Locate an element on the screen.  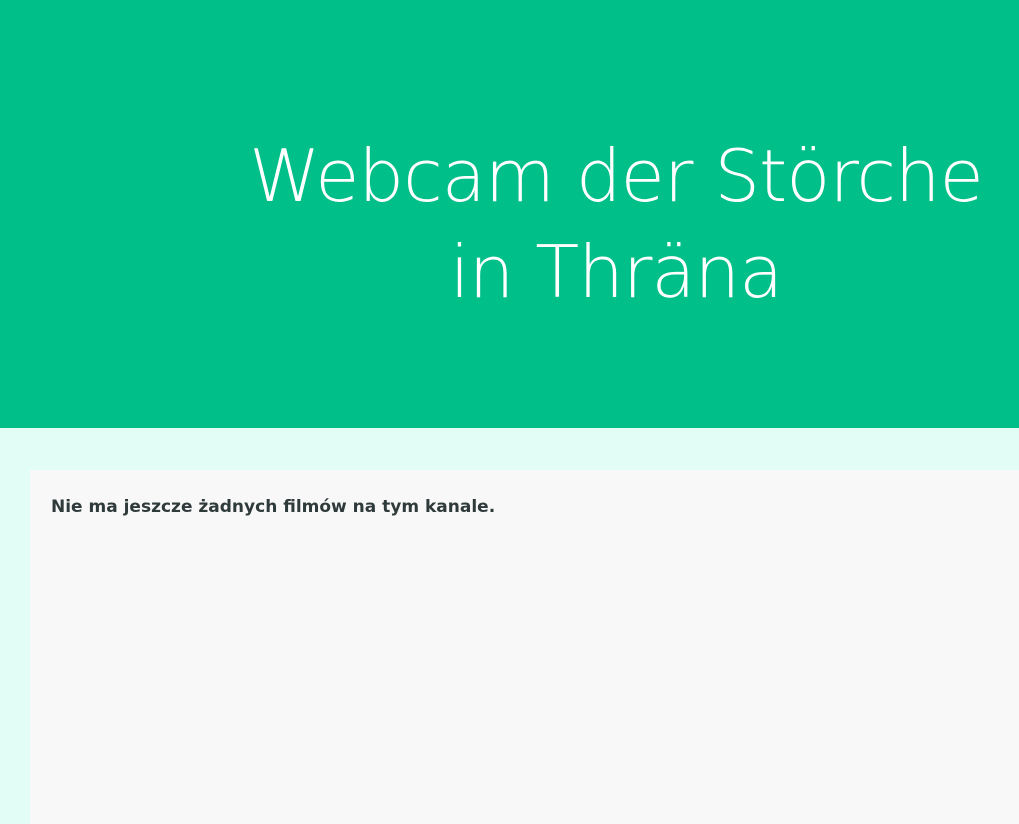
page-title-line-1: Webcam der Störche is located at coordinates (616, 176).